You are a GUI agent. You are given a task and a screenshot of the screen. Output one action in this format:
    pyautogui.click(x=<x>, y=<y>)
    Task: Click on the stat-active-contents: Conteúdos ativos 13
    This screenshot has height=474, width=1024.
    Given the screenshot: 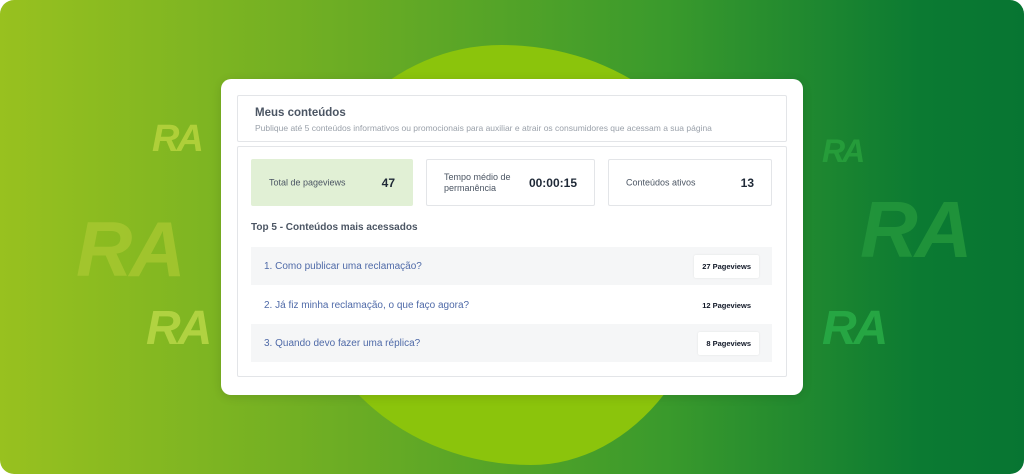 What is the action you would take?
    pyautogui.click(x=690, y=182)
    